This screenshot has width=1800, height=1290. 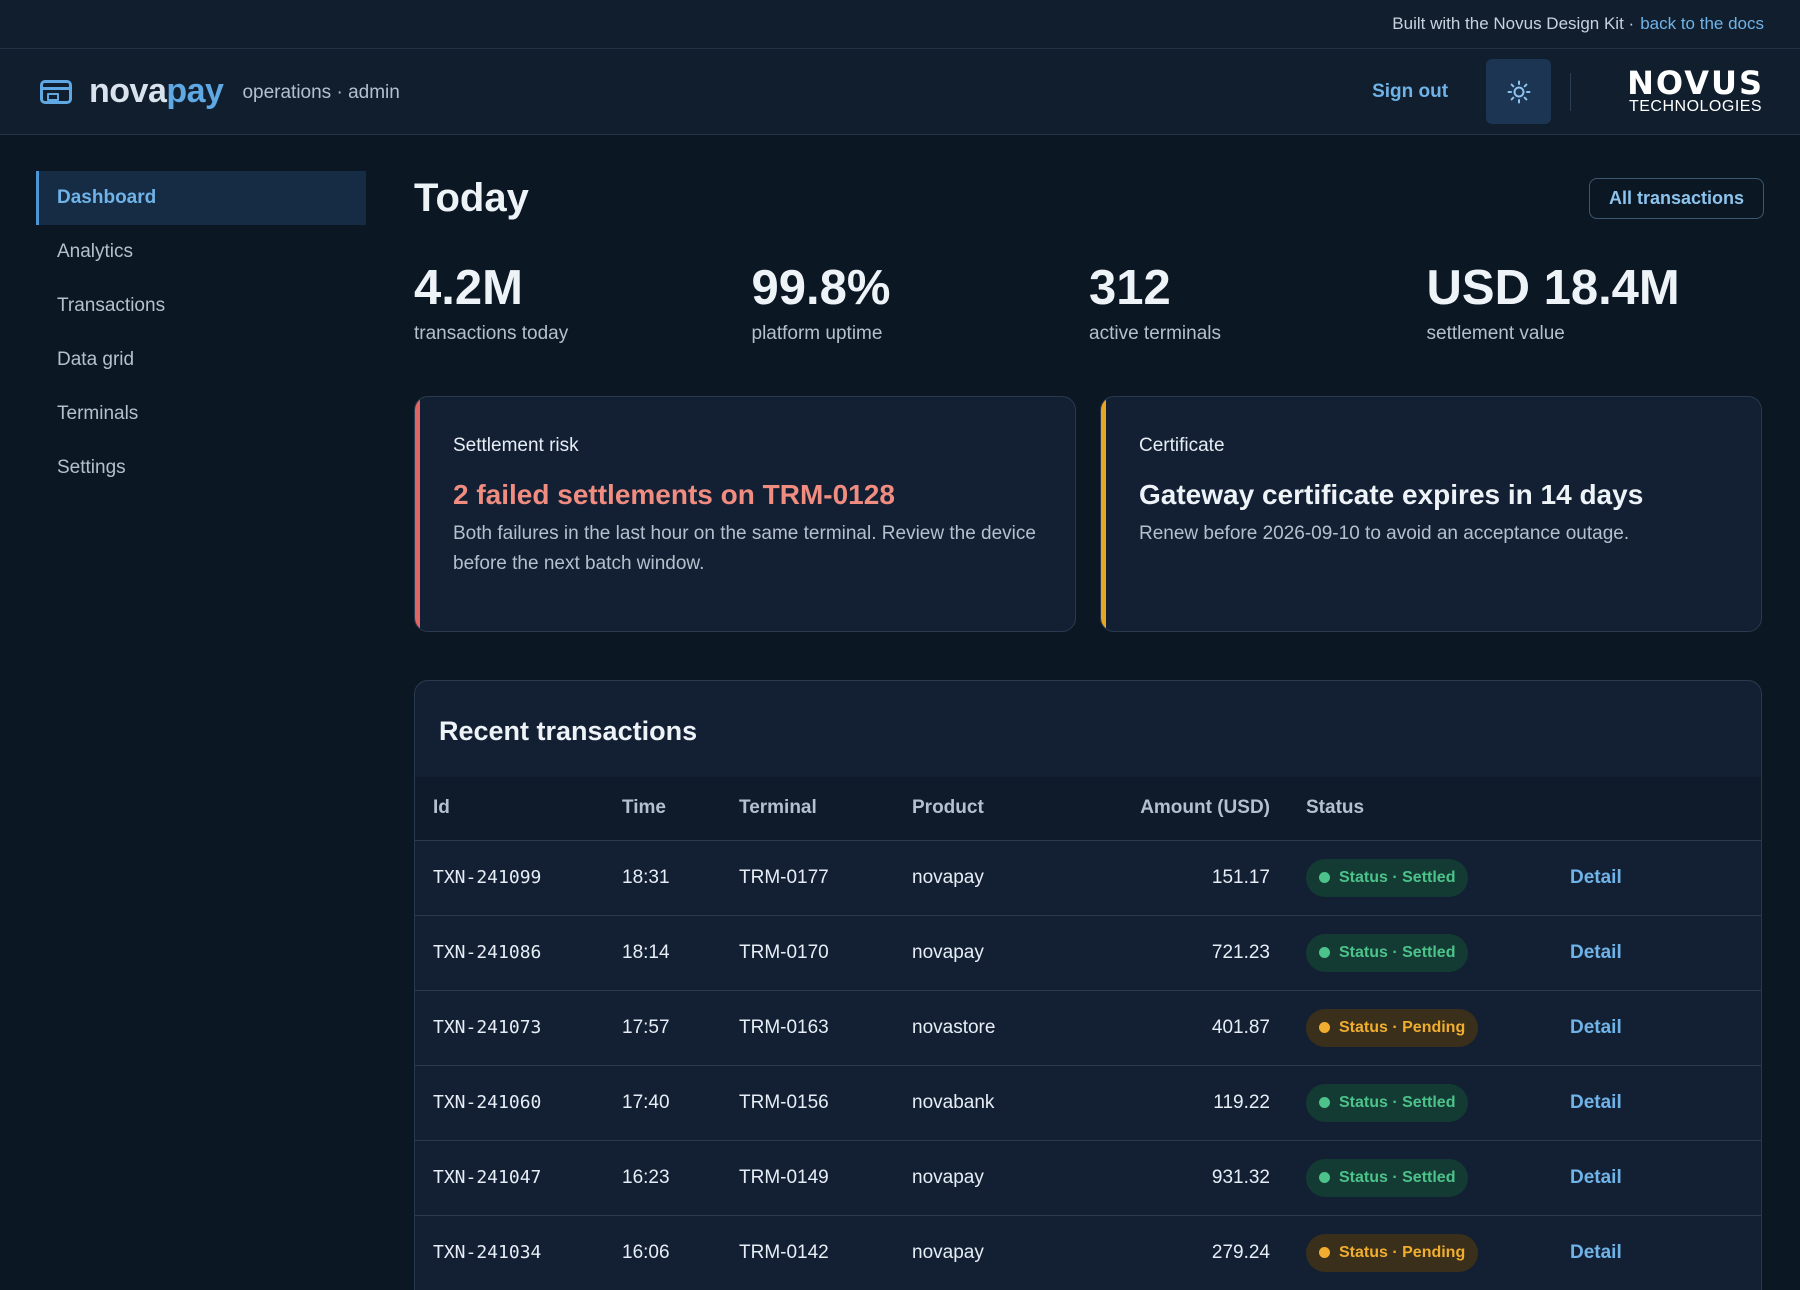 What do you see at coordinates (1241, 1102) in the screenshot?
I see `cell-amount: 119.22` at bounding box center [1241, 1102].